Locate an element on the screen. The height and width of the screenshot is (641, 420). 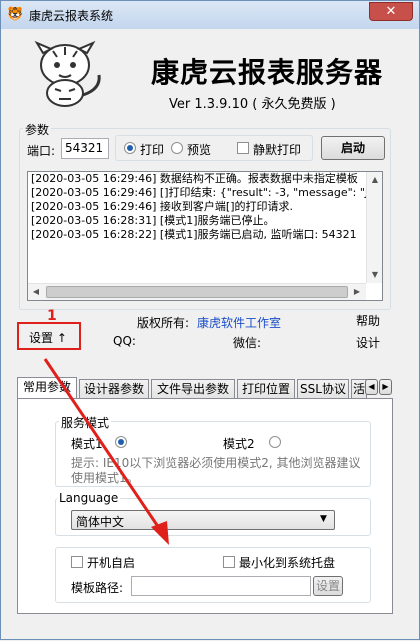
language-label: Language is located at coordinates (89, 498).